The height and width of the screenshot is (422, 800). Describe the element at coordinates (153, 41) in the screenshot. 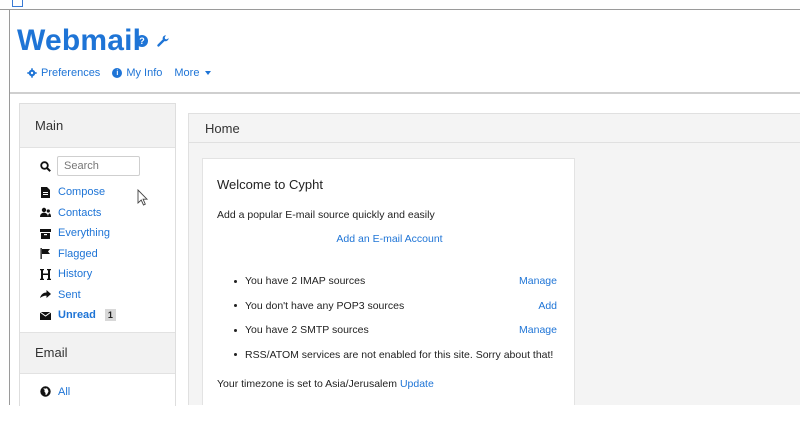

I see `title-icons: ?` at that location.